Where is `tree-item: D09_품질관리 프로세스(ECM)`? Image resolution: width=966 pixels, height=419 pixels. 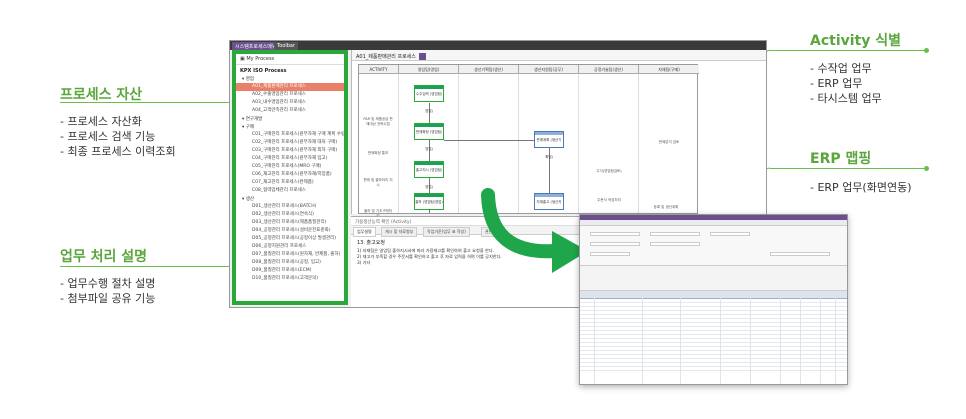
tree-item: D09_품질관리 프로세스(ECM) is located at coordinates (290, 271).